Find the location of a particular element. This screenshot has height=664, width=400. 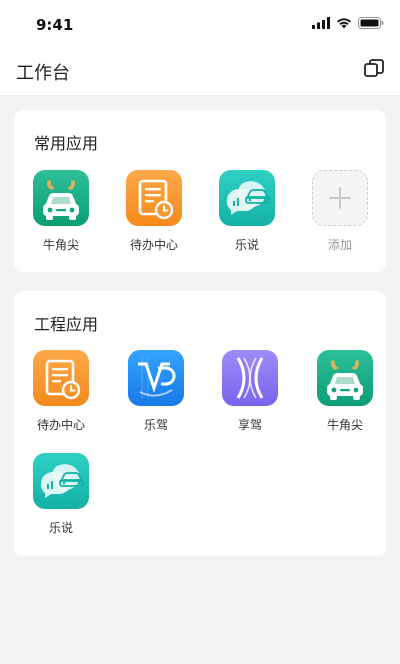

app-label: 享驾 is located at coordinates (249, 425).